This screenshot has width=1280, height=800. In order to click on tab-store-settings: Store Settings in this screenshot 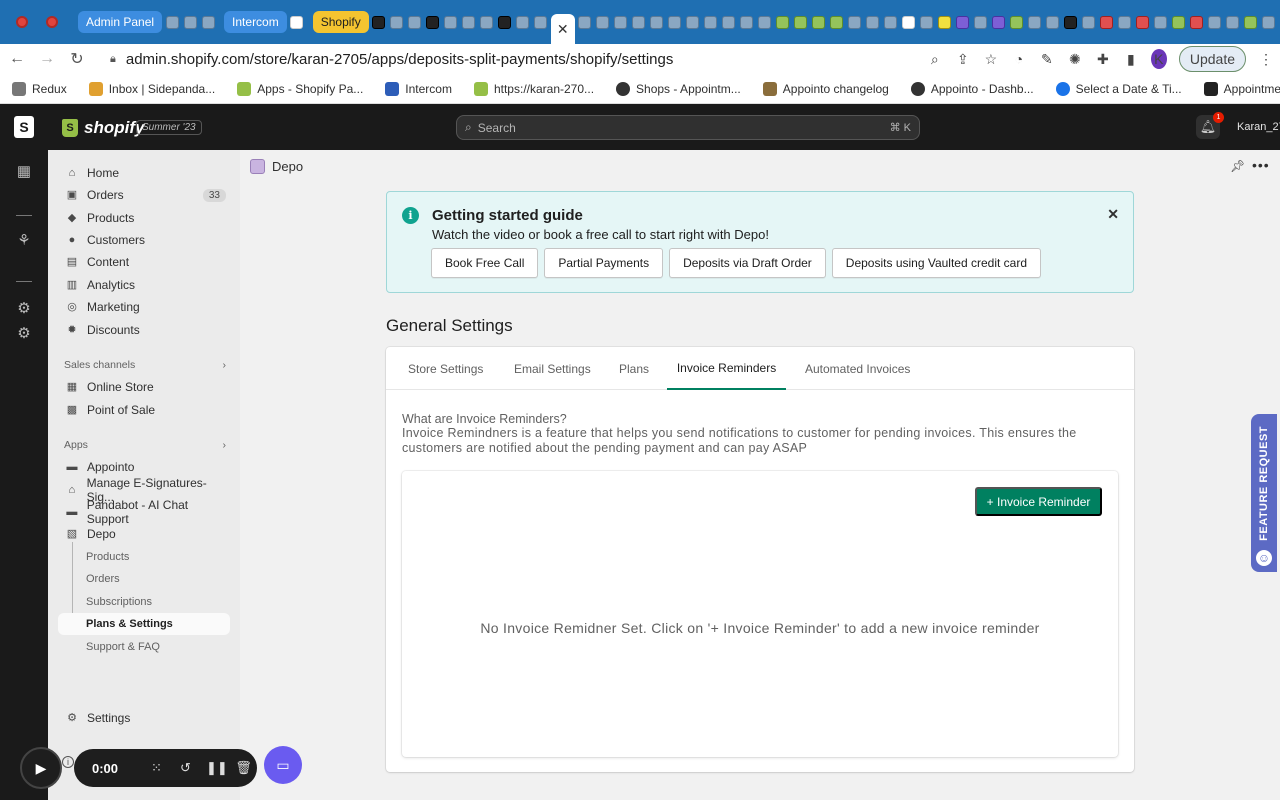, I will do `click(445, 368)`.